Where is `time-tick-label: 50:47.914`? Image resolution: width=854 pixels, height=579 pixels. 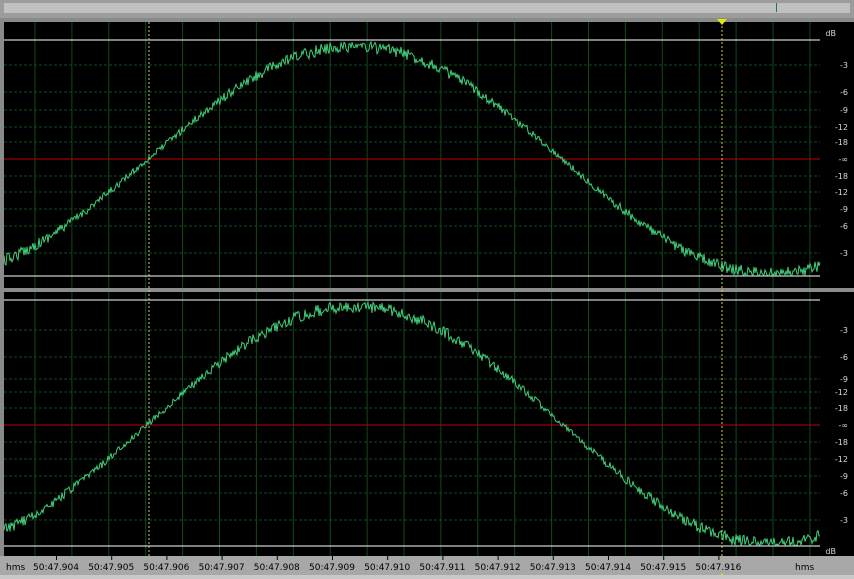 time-tick-label: 50:47.914 is located at coordinates (608, 568).